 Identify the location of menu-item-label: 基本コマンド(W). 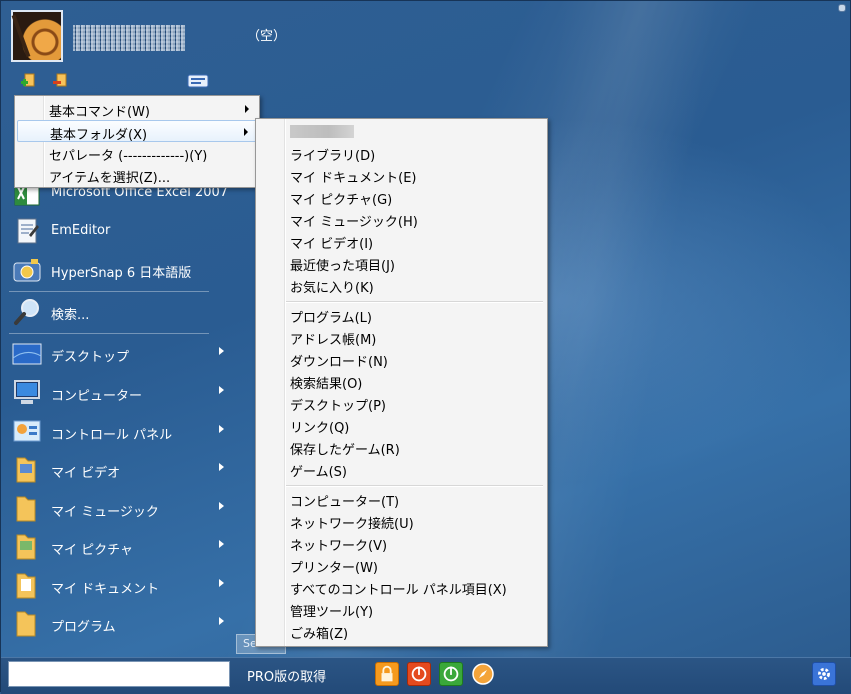
(99, 112).